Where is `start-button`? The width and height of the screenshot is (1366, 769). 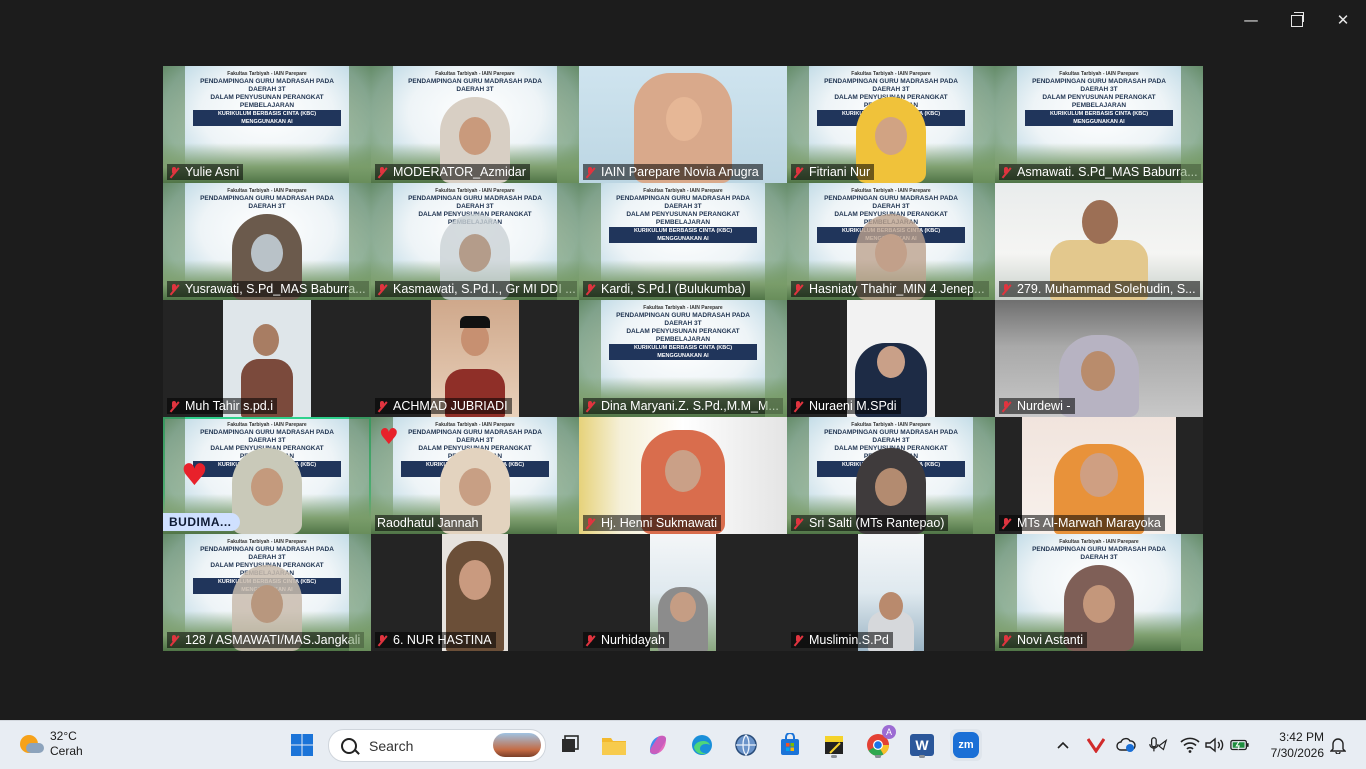 start-button is located at coordinates (302, 745).